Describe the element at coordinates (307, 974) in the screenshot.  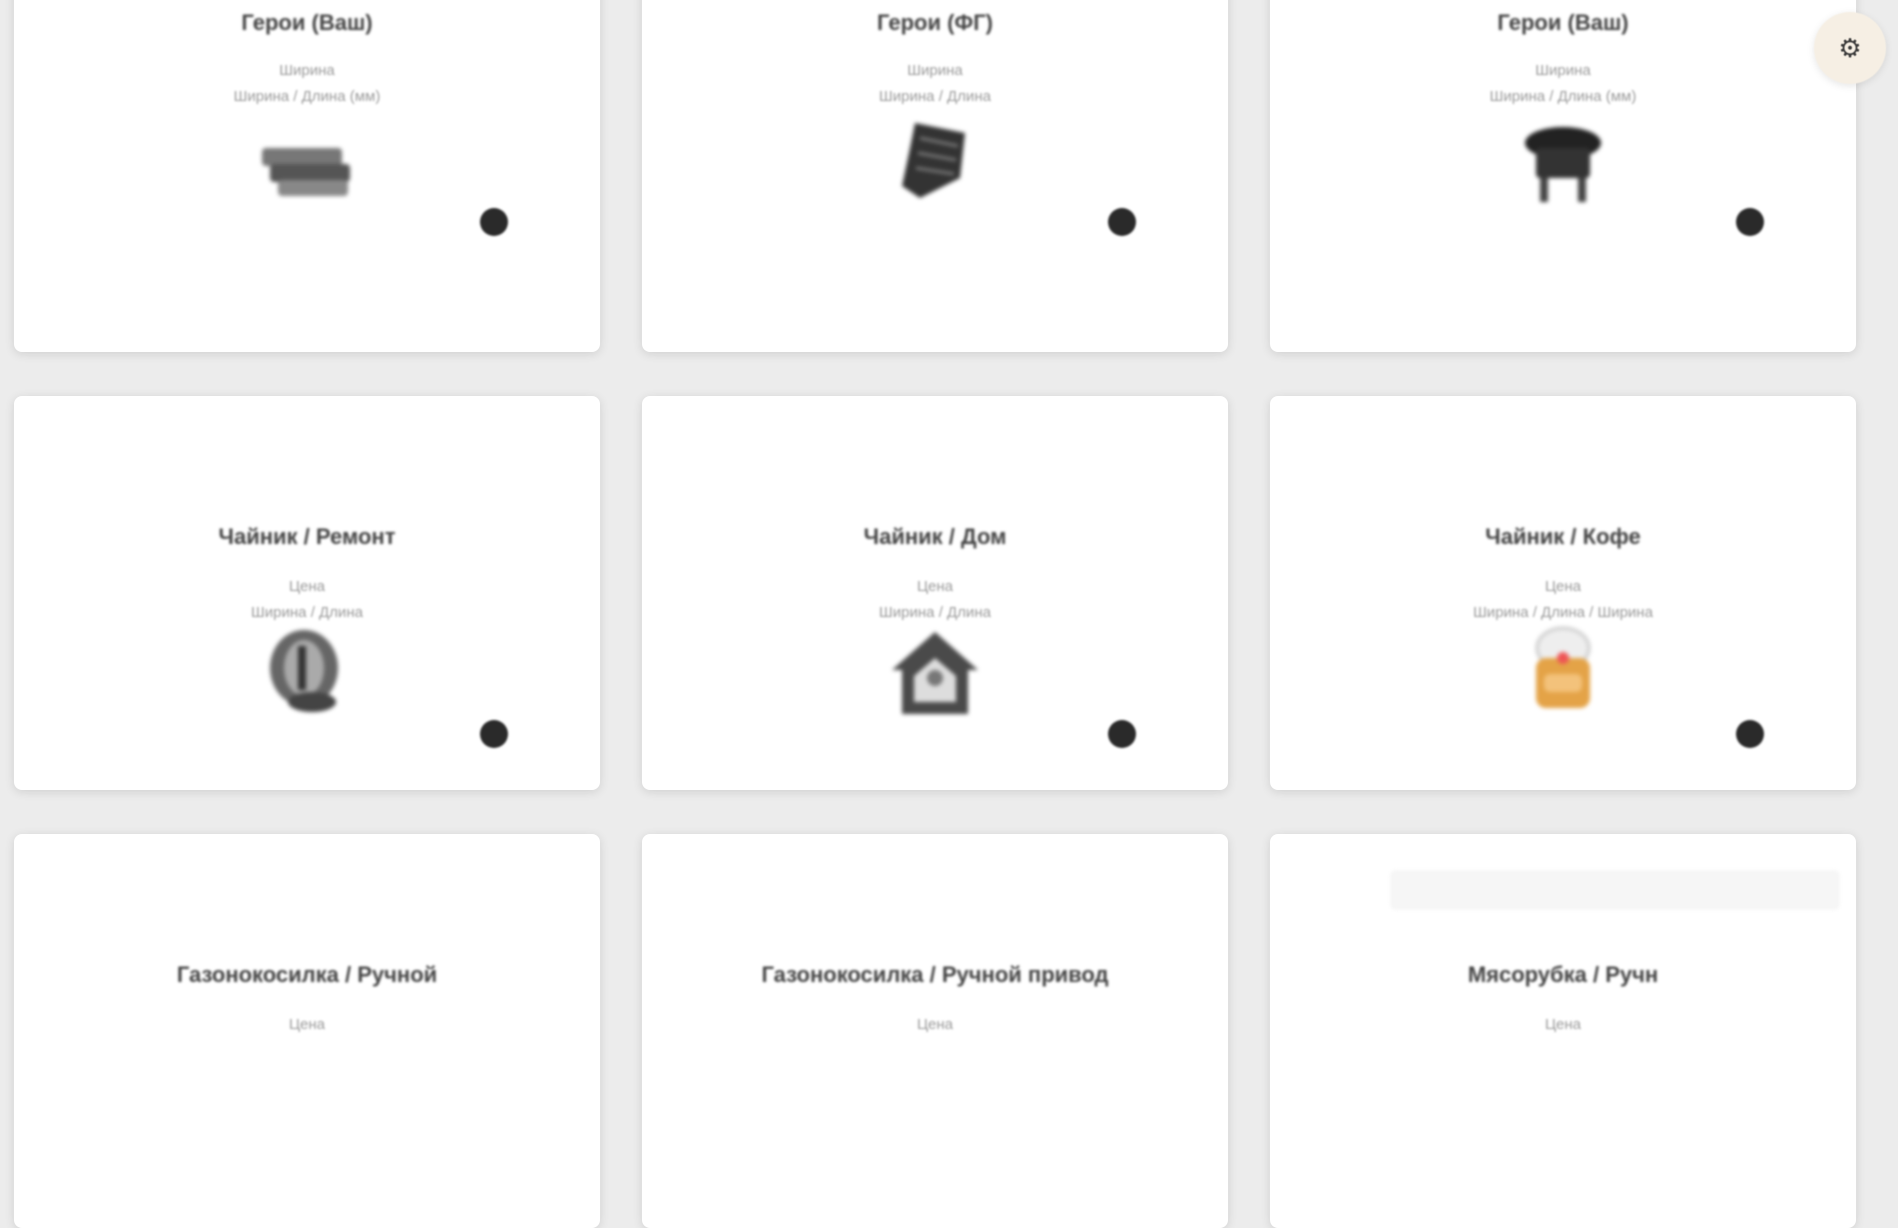
I see `card-title: Газонокосилка / Ручной` at that location.